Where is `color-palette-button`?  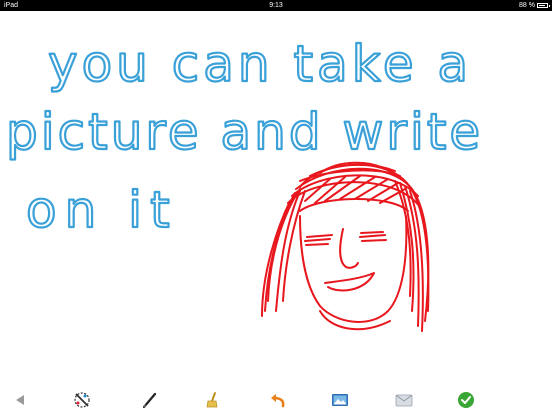 color-palette-button is located at coordinates (82, 400).